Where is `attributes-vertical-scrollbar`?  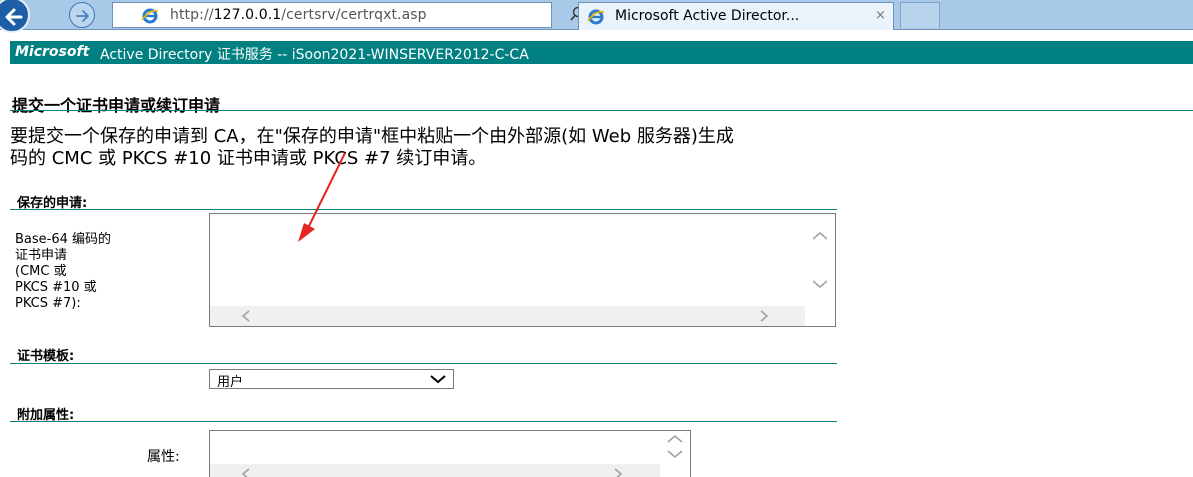
attributes-vertical-scrollbar is located at coordinates (675, 454).